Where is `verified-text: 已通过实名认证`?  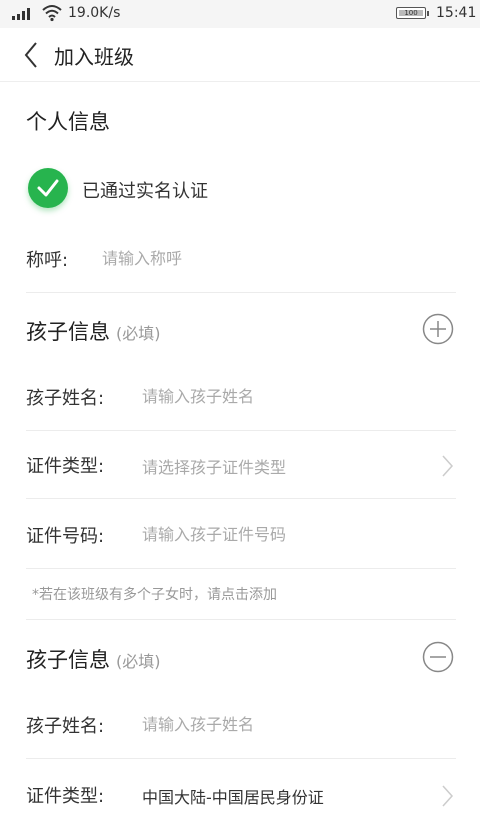 verified-text: 已通过实名认证 is located at coordinates (145, 191).